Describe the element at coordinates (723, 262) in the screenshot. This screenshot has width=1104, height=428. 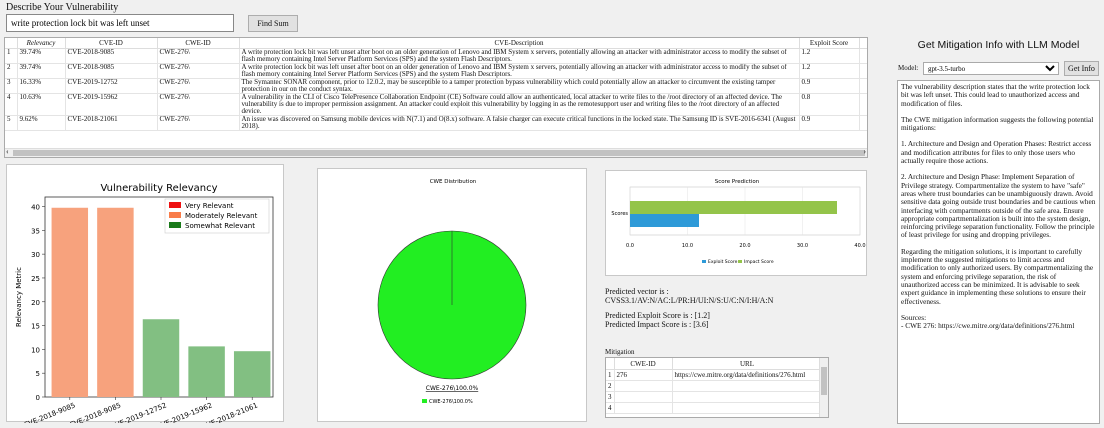
I see `legend-label: Exploit Score` at that location.